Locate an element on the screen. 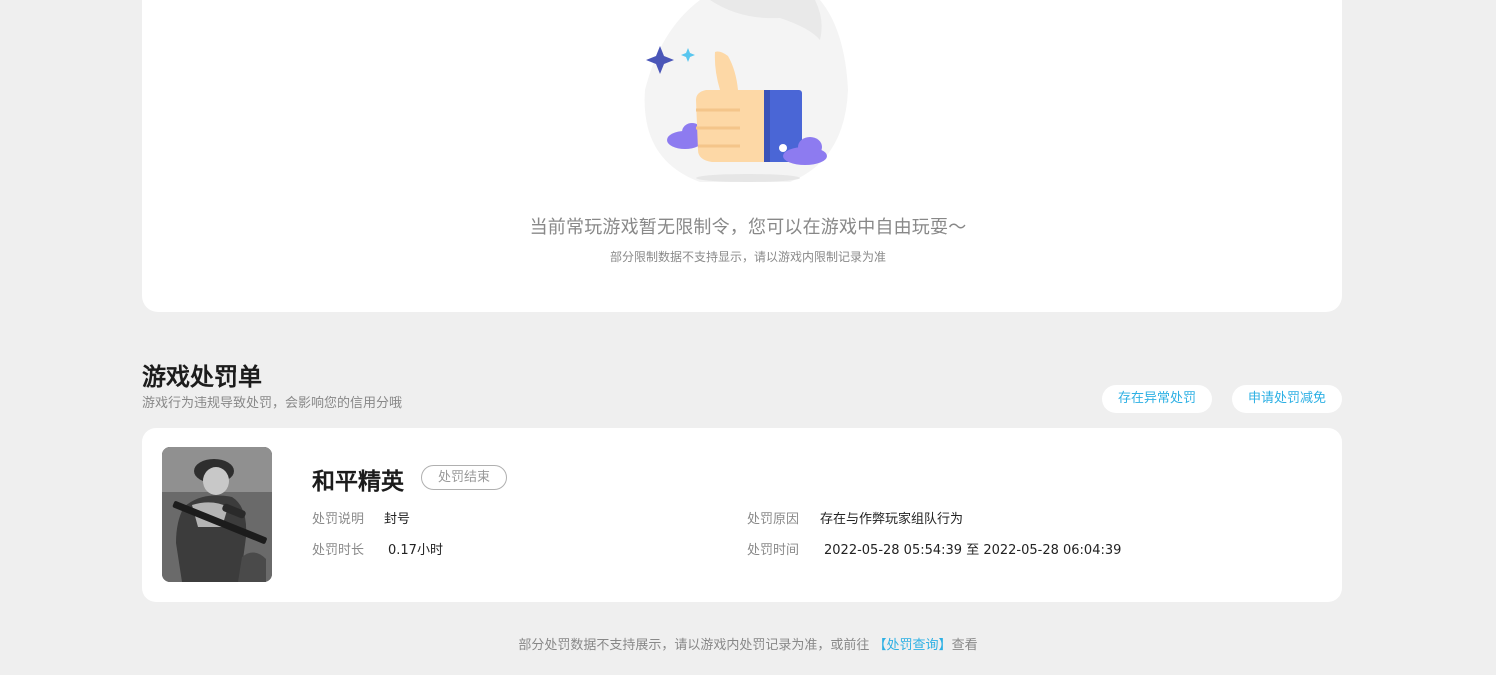 The width and height of the screenshot is (1496, 675). penalty-reason-label: 处罚原因 is located at coordinates (773, 519).